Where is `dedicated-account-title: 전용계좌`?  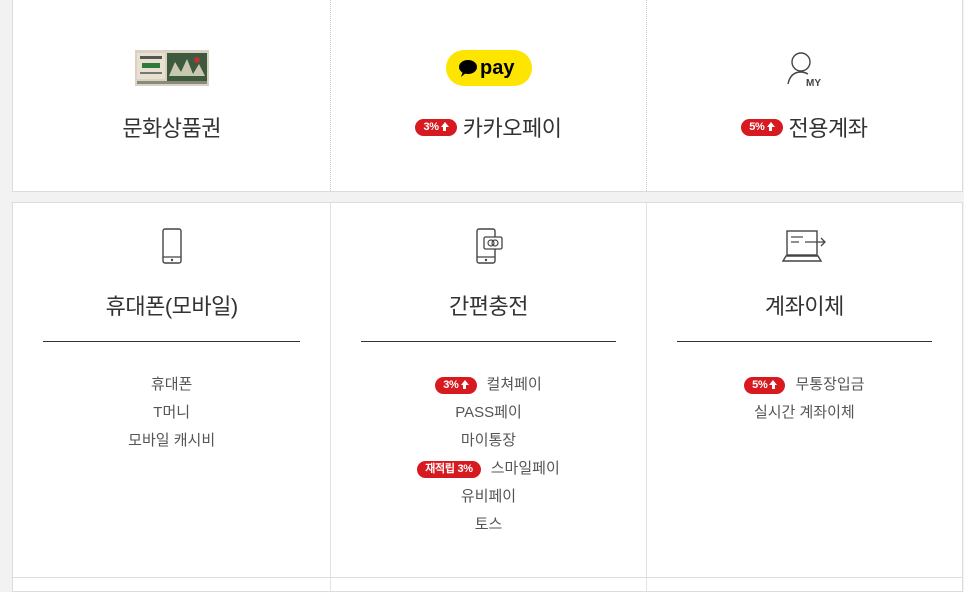 dedicated-account-title: 전용계좌 is located at coordinates (828, 128).